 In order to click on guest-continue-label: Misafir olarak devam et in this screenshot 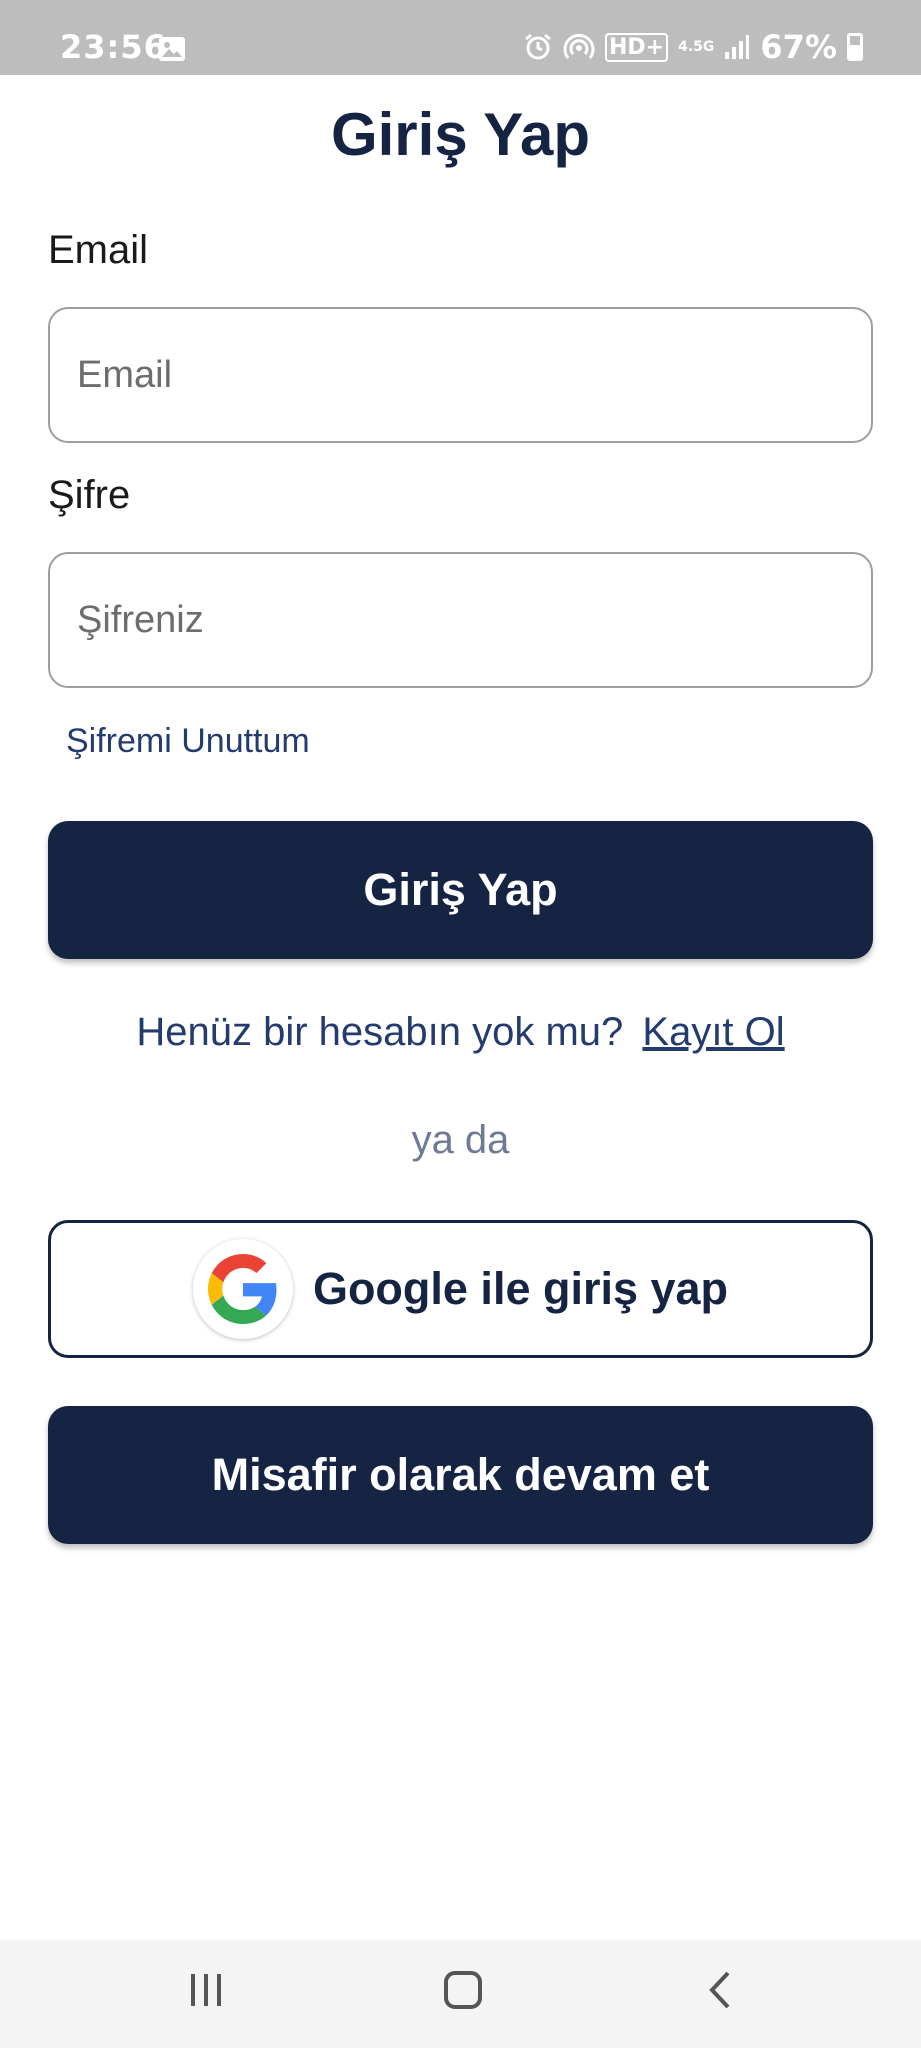, I will do `click(460, 1474)`.